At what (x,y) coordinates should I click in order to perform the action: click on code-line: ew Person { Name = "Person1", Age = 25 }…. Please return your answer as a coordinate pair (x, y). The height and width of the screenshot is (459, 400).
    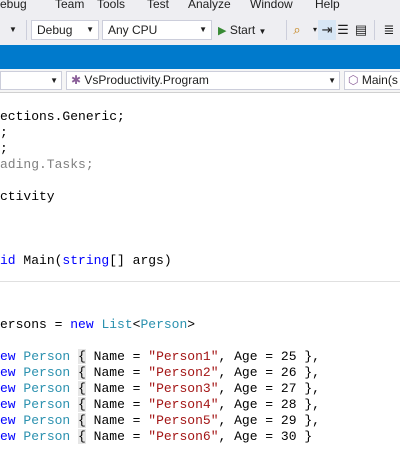
    Looking at the image, I should click on (160, 356).